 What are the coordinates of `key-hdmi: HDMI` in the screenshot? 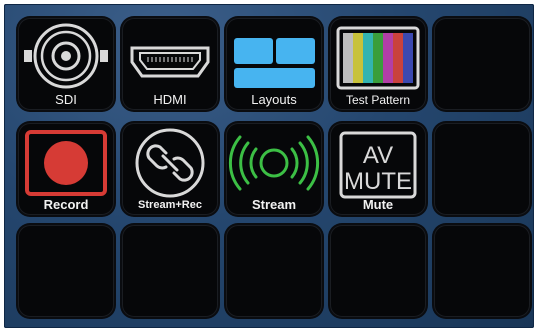 It's located at (170, 64).